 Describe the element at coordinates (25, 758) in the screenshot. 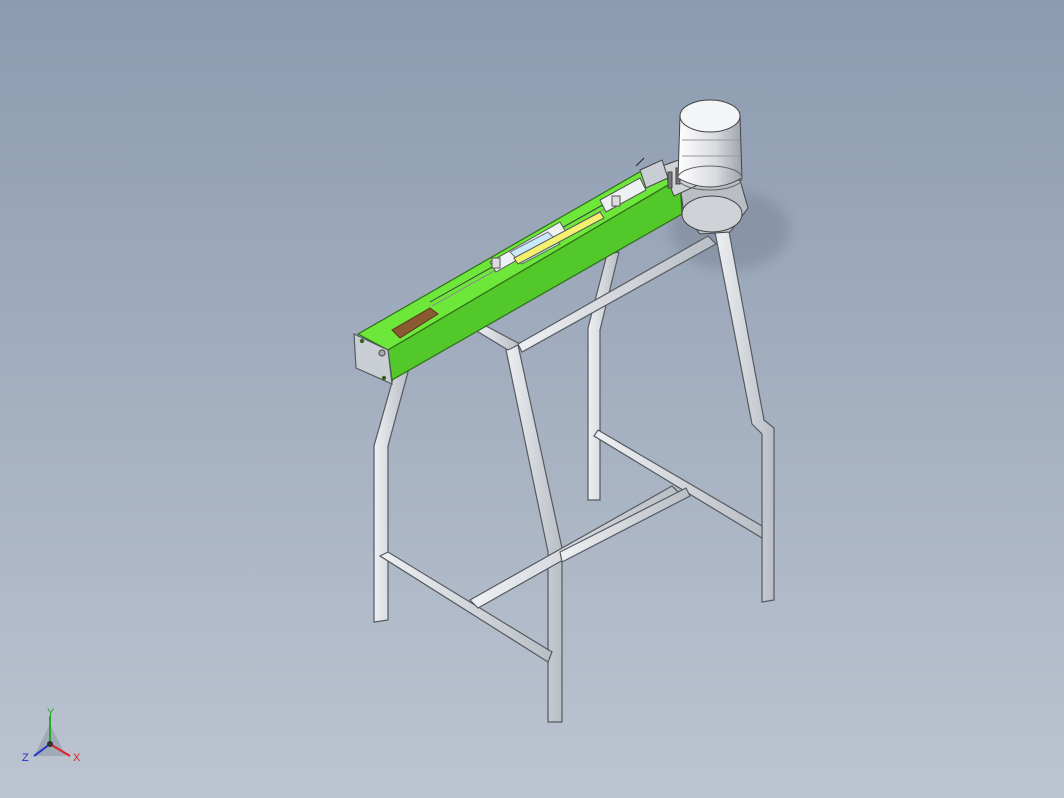

I see `triad-z-label: Z` at that location.